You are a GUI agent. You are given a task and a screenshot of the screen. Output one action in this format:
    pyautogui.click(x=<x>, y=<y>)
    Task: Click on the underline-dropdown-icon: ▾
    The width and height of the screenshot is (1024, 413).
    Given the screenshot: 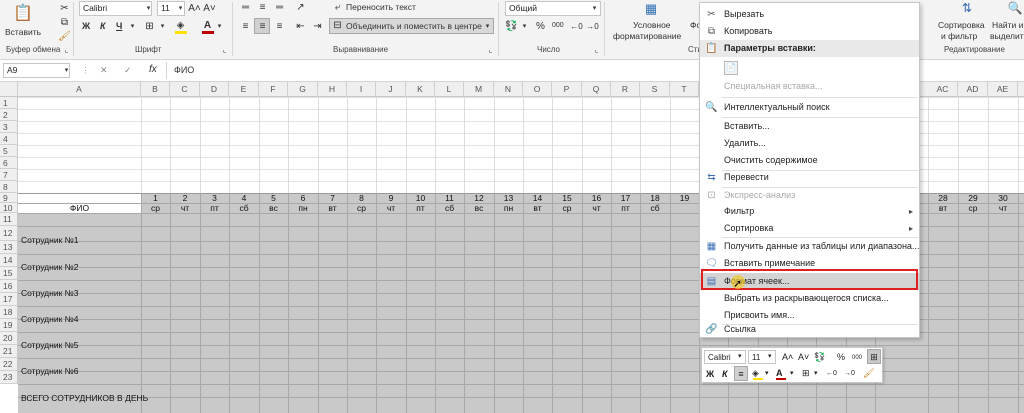 What is the action you would take?
    pyautogui.click(x=132, y=26)
    